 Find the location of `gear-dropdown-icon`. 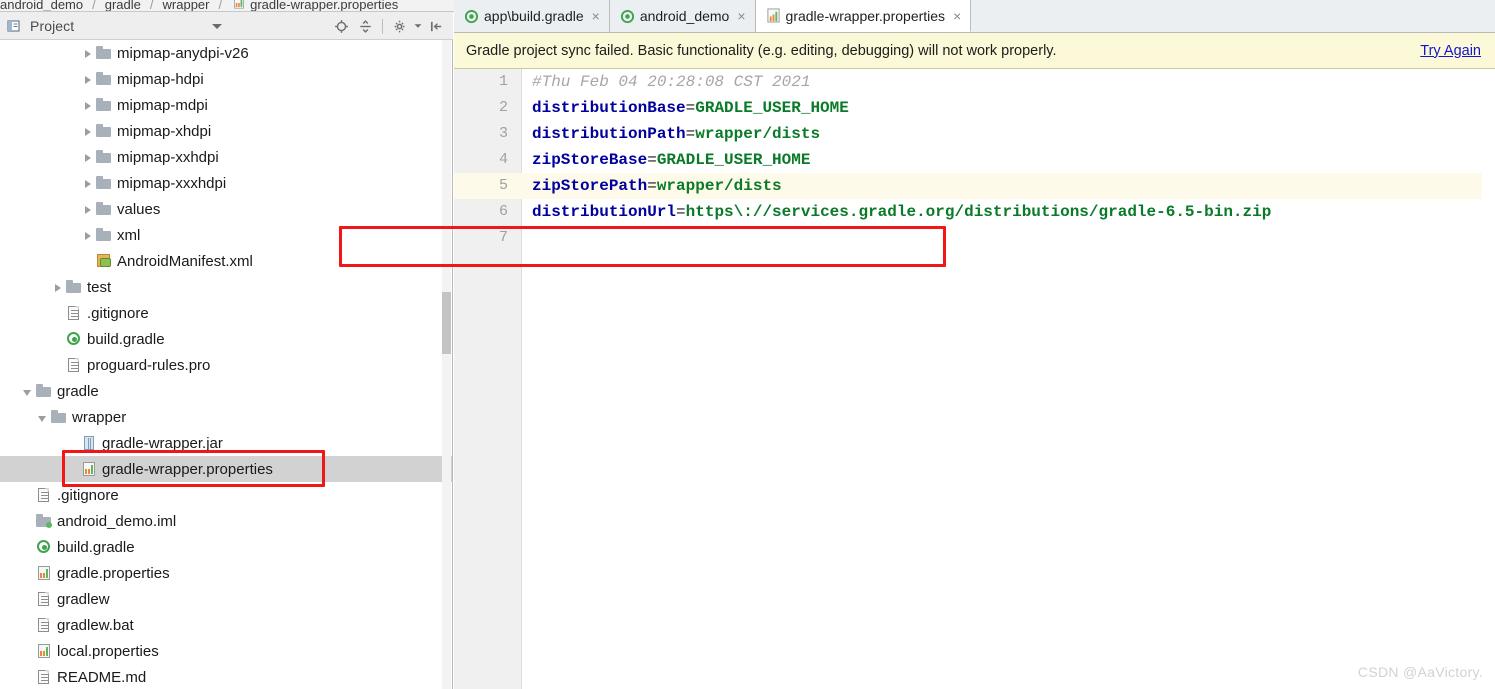

gear-dropdown-icon is located at coordinates (418, 26).